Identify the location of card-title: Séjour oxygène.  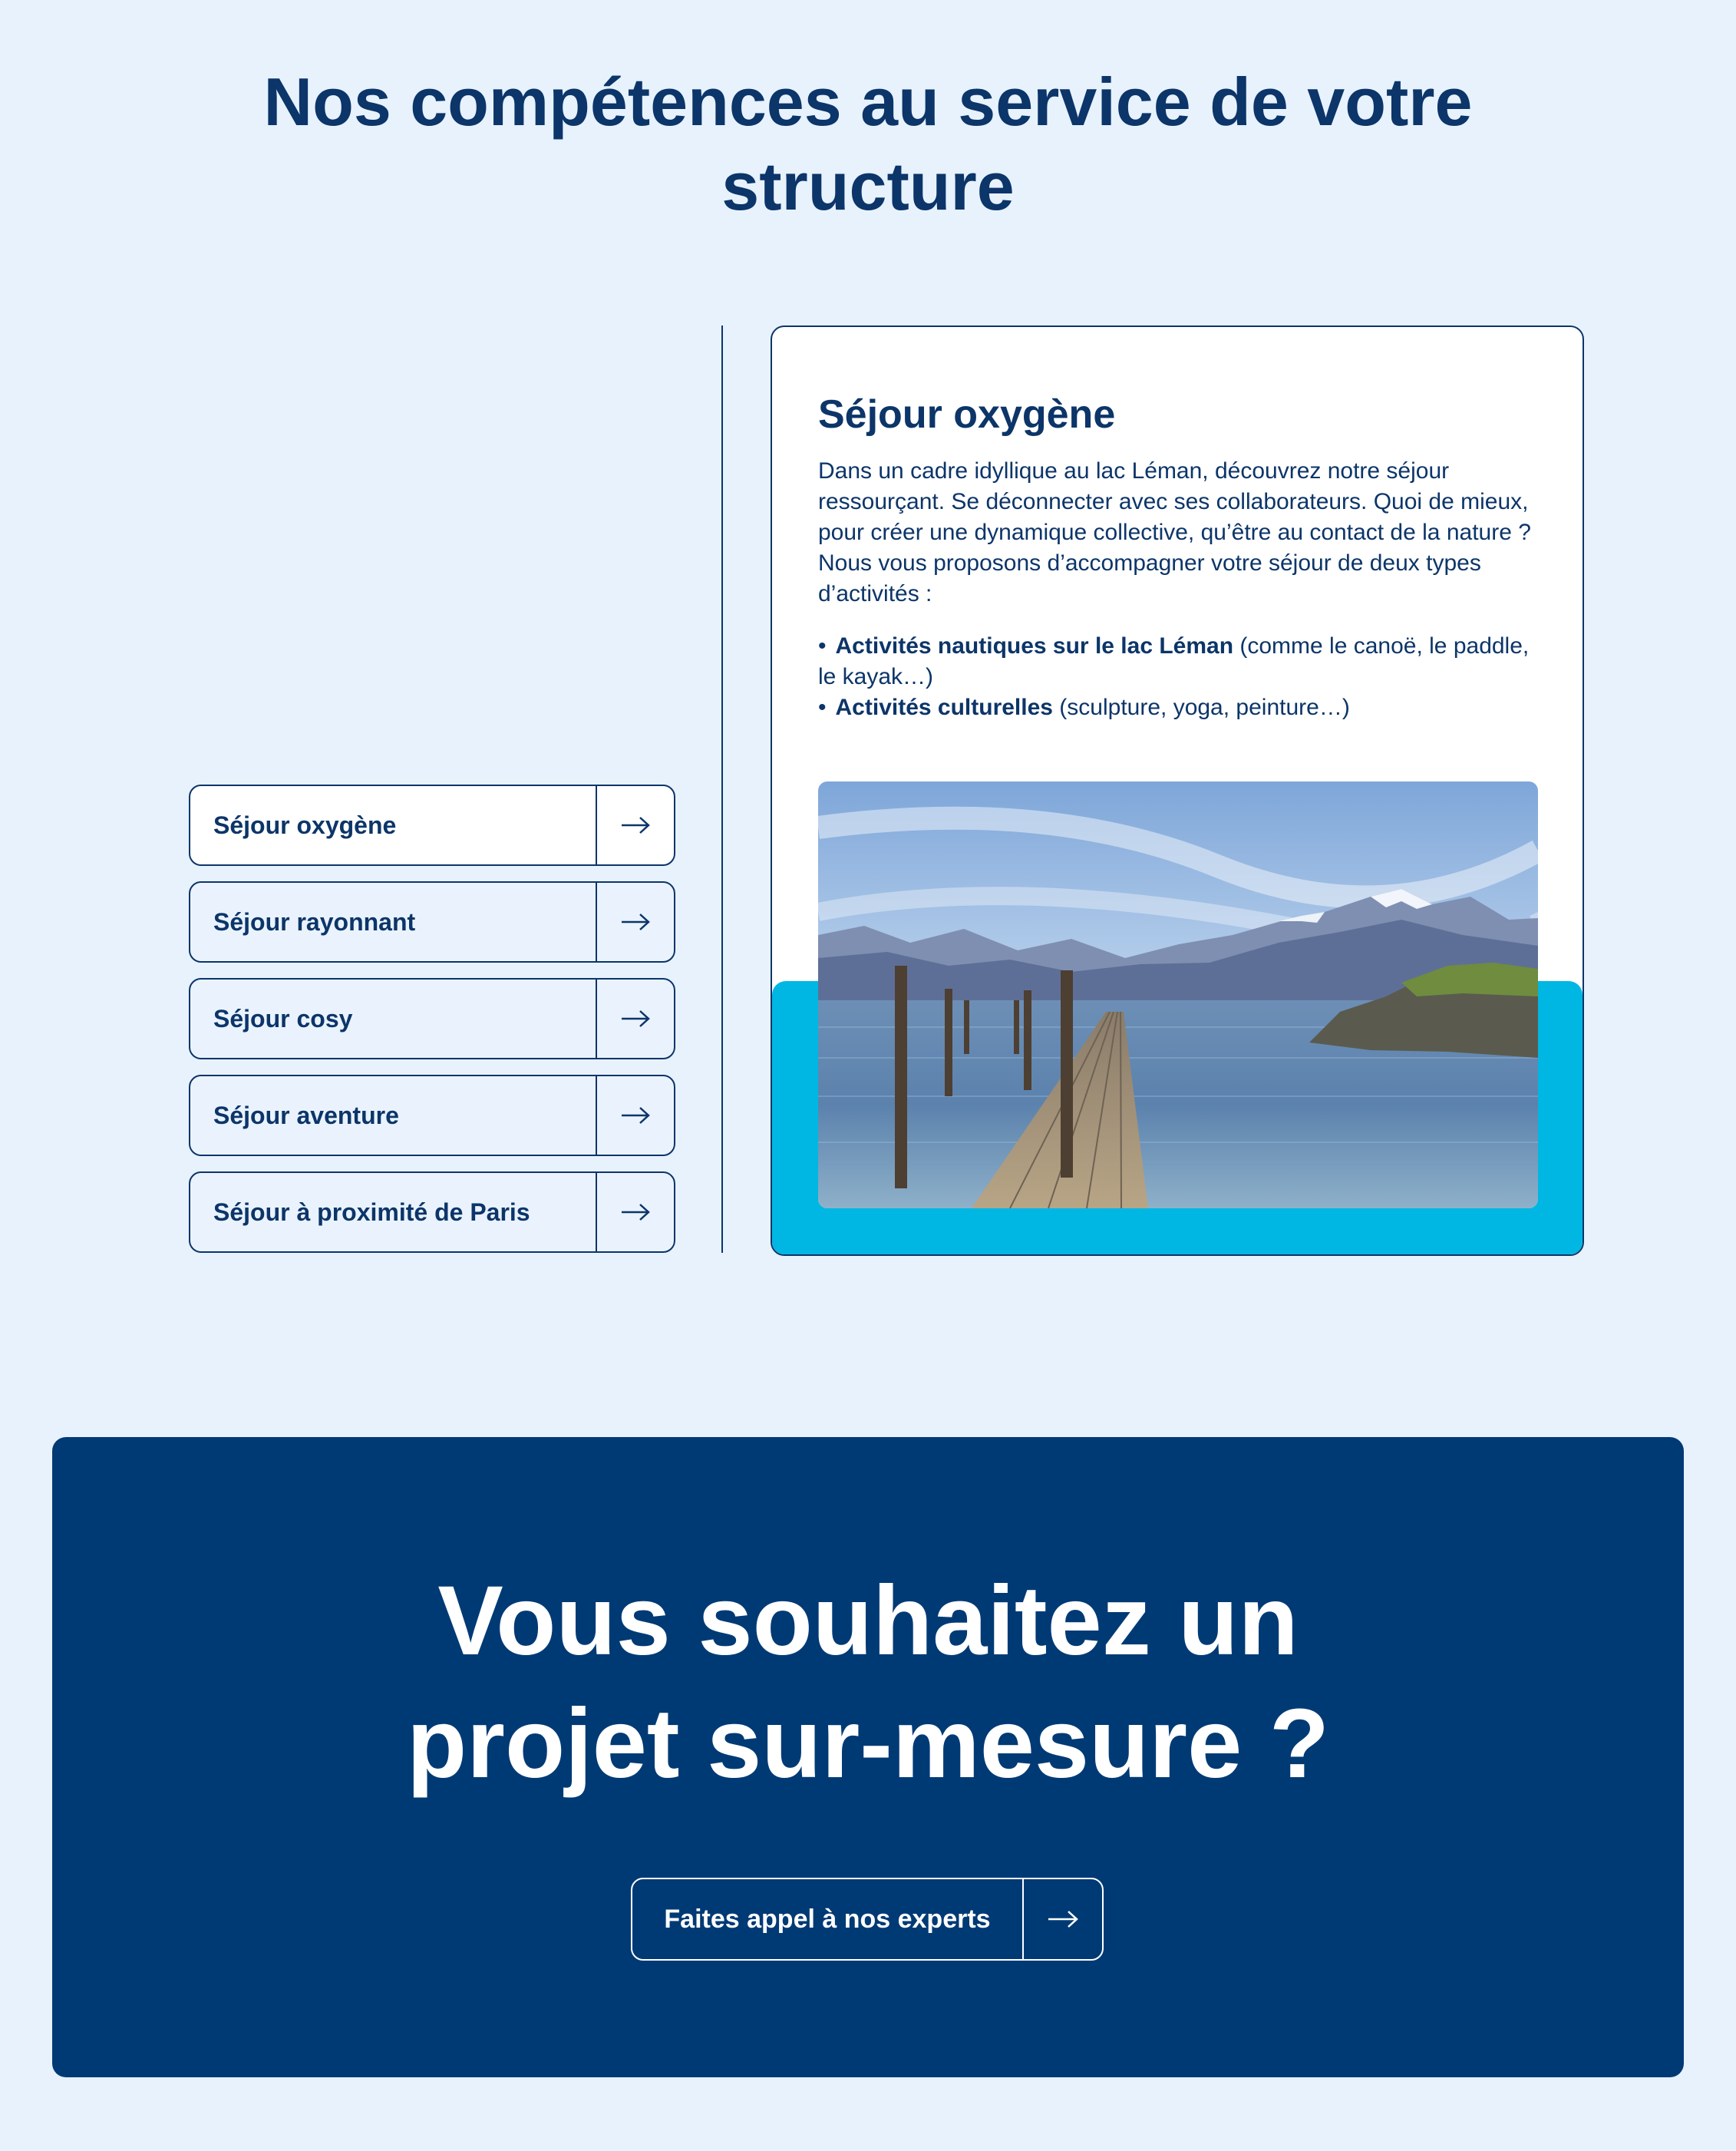
(967, 414).